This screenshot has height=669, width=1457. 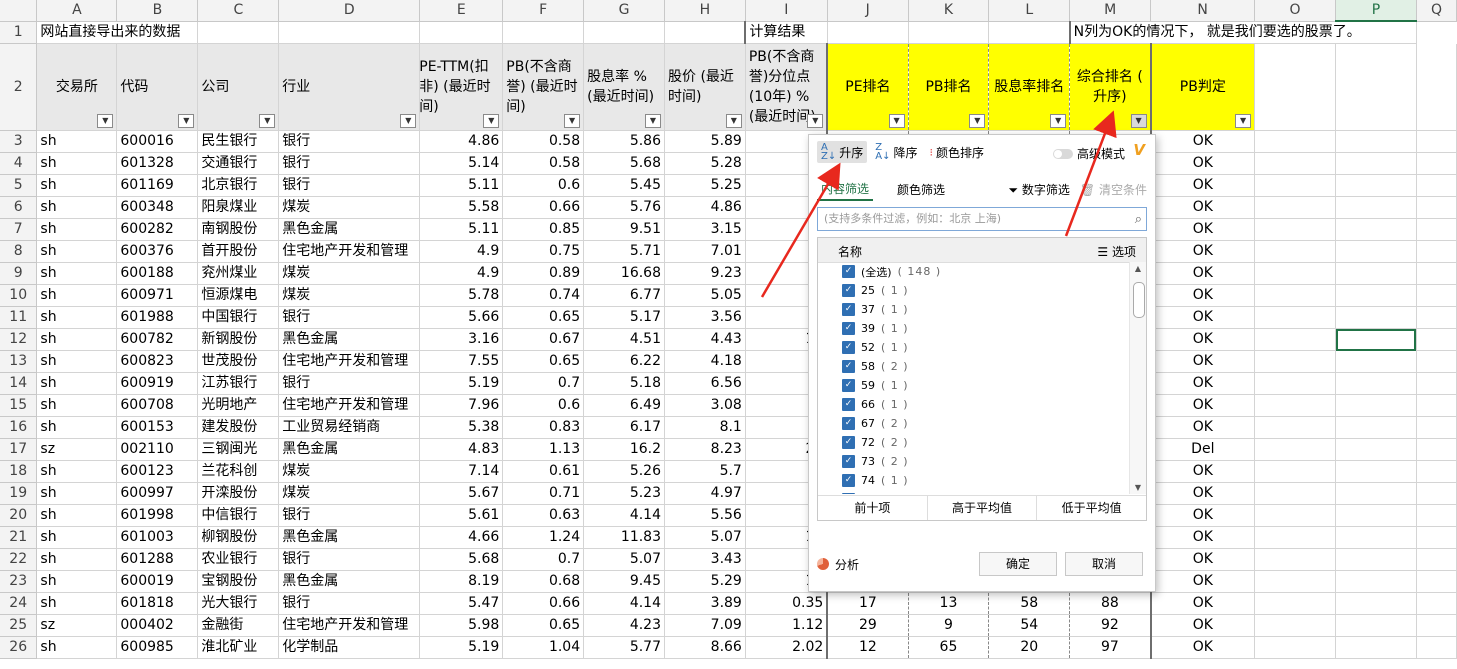 I want to click on cell-price: 4.86, so click(x=705, y=207).